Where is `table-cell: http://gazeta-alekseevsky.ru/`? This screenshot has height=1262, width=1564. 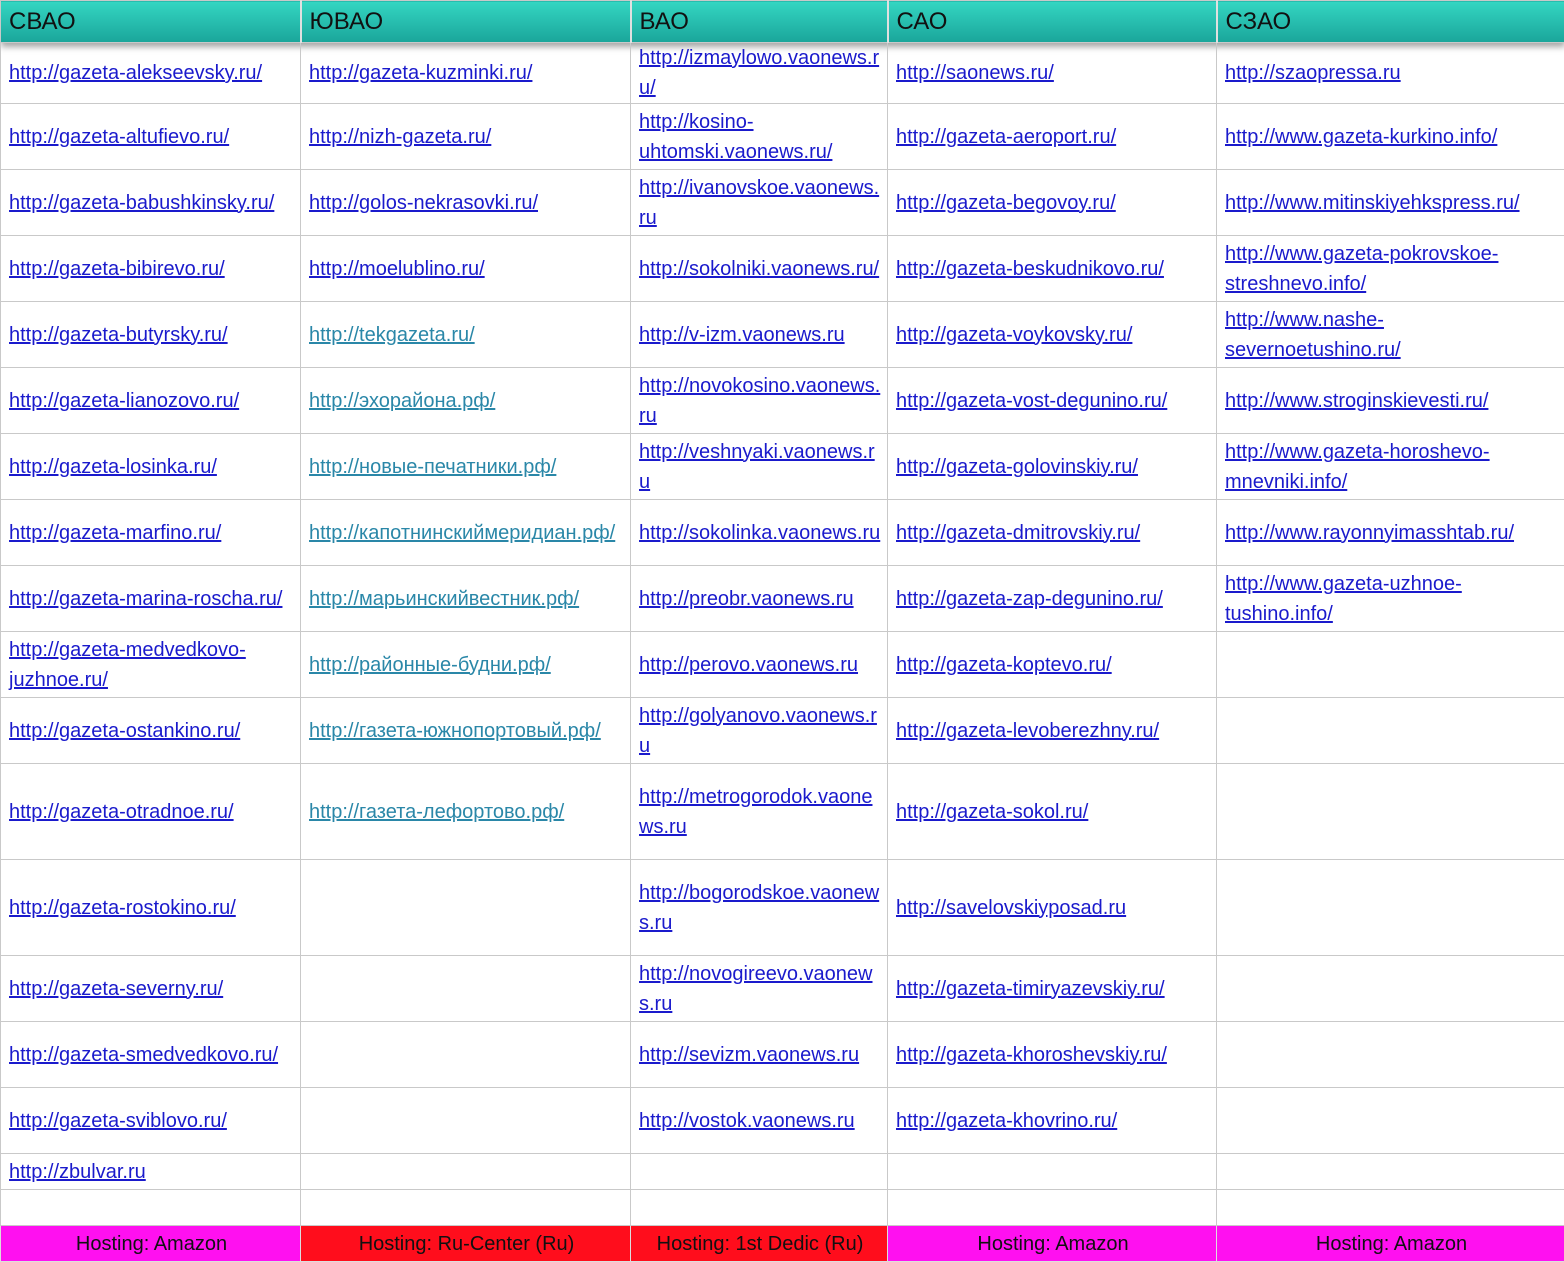 table-cell: http://gazeta-alekseevsky.ru/ is located at coordinates (151, 73).